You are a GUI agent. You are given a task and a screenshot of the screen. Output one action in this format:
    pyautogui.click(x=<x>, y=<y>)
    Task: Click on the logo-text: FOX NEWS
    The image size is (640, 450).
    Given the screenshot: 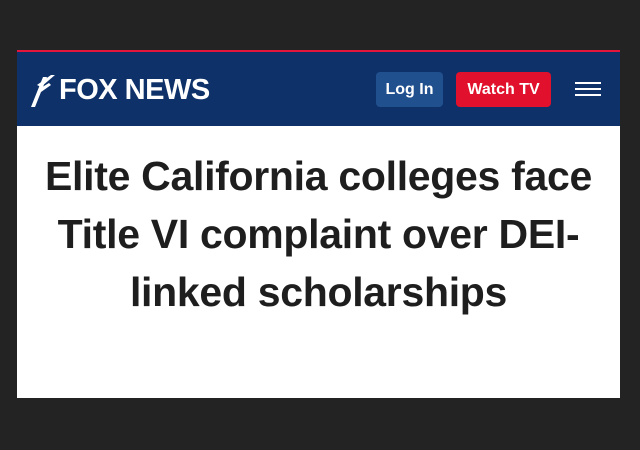 What is the action you would take?
    pyautogui.click(x=134, y=89)
    